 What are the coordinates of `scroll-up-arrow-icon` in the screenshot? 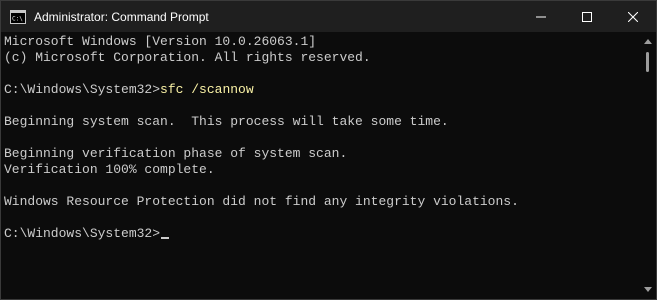 It's located at (648, 41).